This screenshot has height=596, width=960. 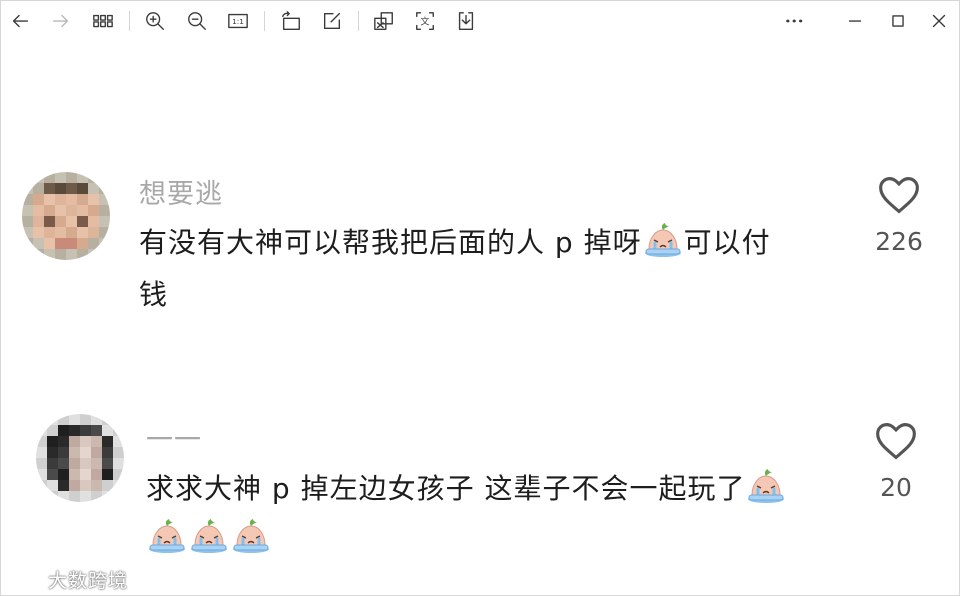 What do you see at coordinates (155, 21) in the screenshot?
I see `zoom-in-icon` at bounding box center [155, 21].